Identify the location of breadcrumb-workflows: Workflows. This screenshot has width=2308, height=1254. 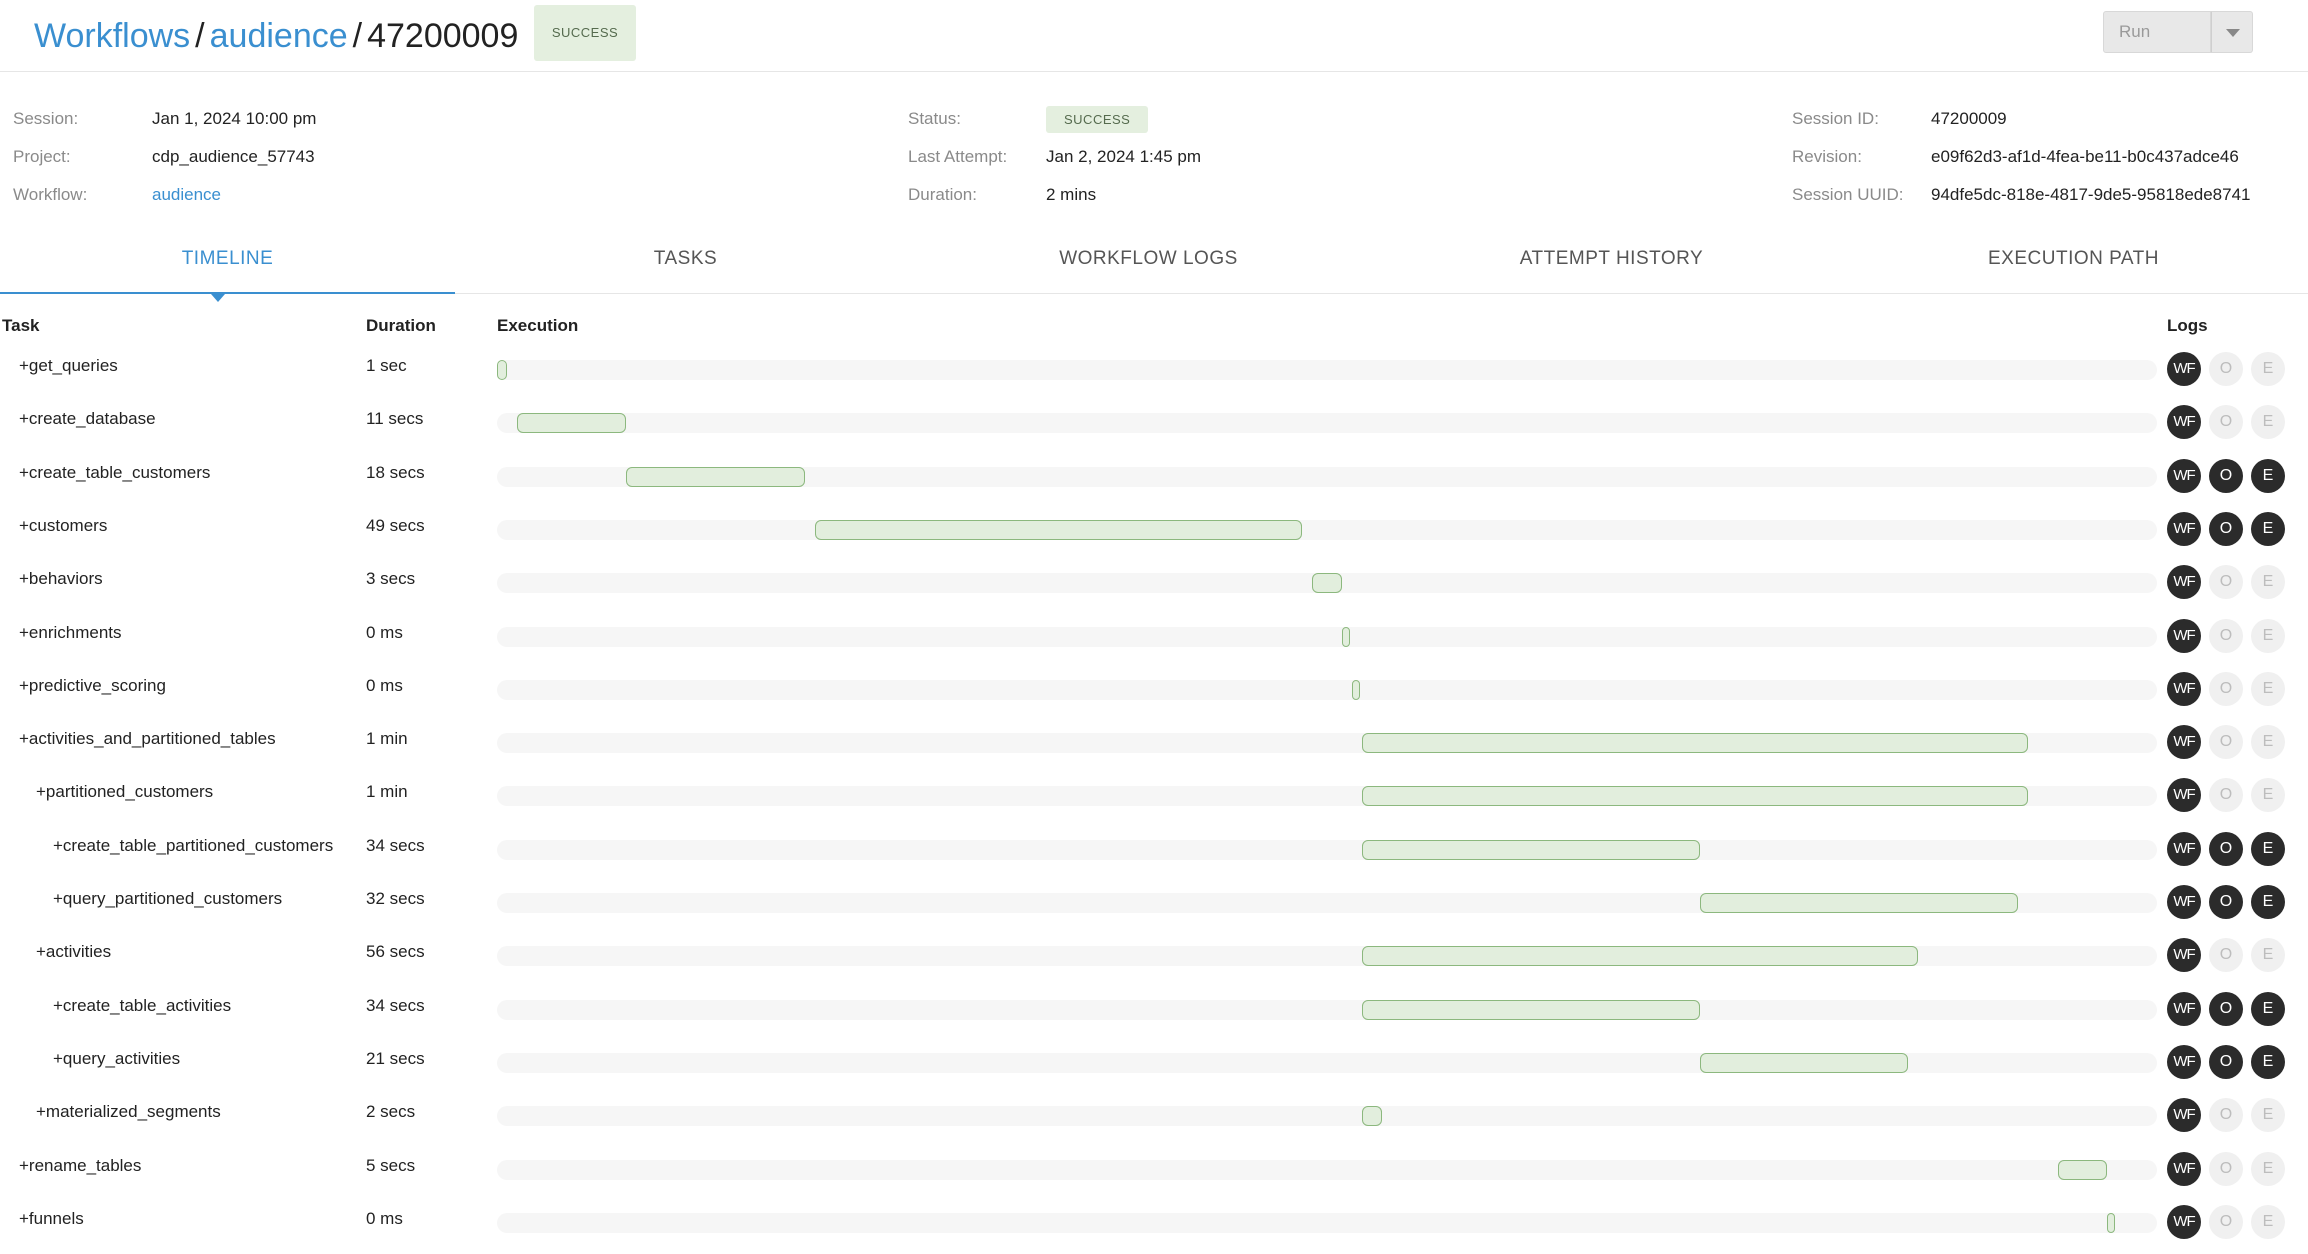
(112, 36).